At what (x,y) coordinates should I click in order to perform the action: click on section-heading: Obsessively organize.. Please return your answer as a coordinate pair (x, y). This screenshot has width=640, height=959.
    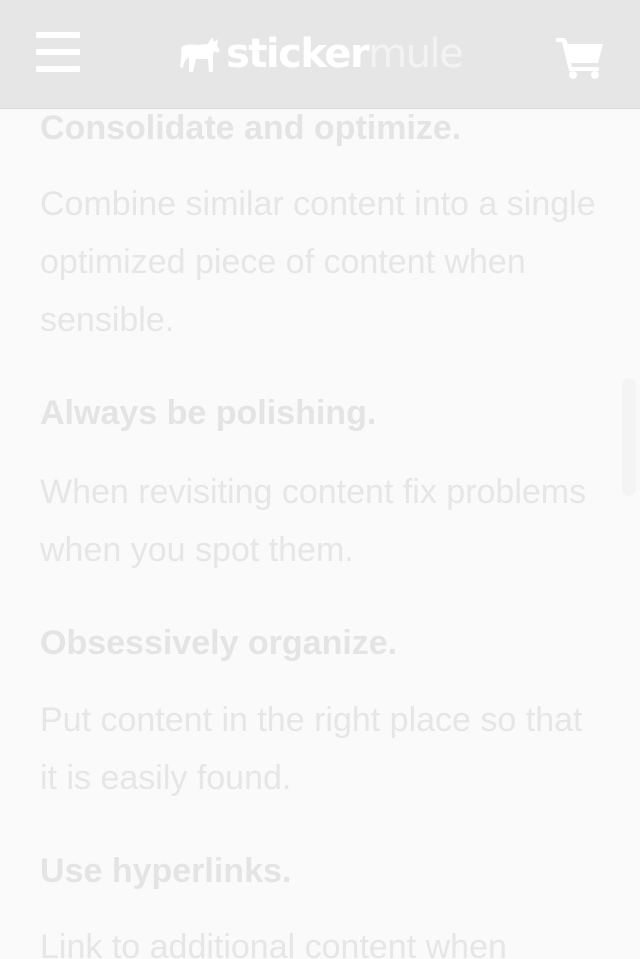
    Looking at the image, I should click on (219, 643).